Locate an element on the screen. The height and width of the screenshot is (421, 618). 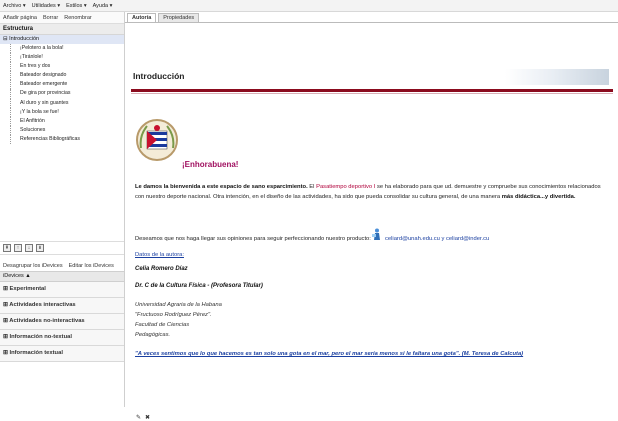
tree-item: De gira por provincias is located at coordinates (62, 94).